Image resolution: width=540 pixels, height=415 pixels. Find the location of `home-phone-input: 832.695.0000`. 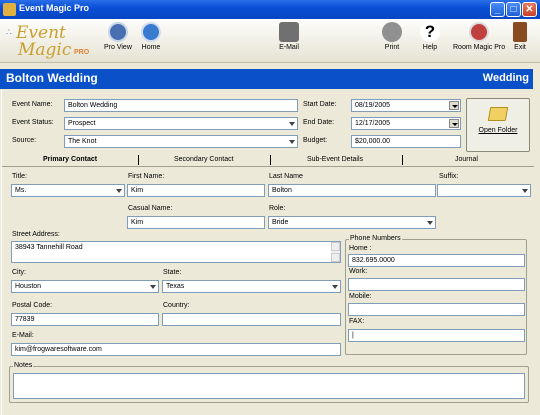

home-phone-input: 832.695.0000 is located at coordinates (436, 260).